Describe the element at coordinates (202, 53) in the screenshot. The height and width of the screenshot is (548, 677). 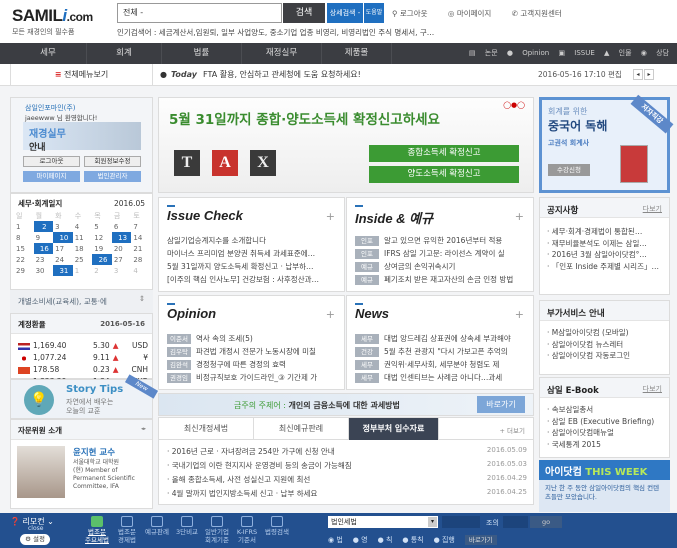
I see `nav-law: 법률` at that location.